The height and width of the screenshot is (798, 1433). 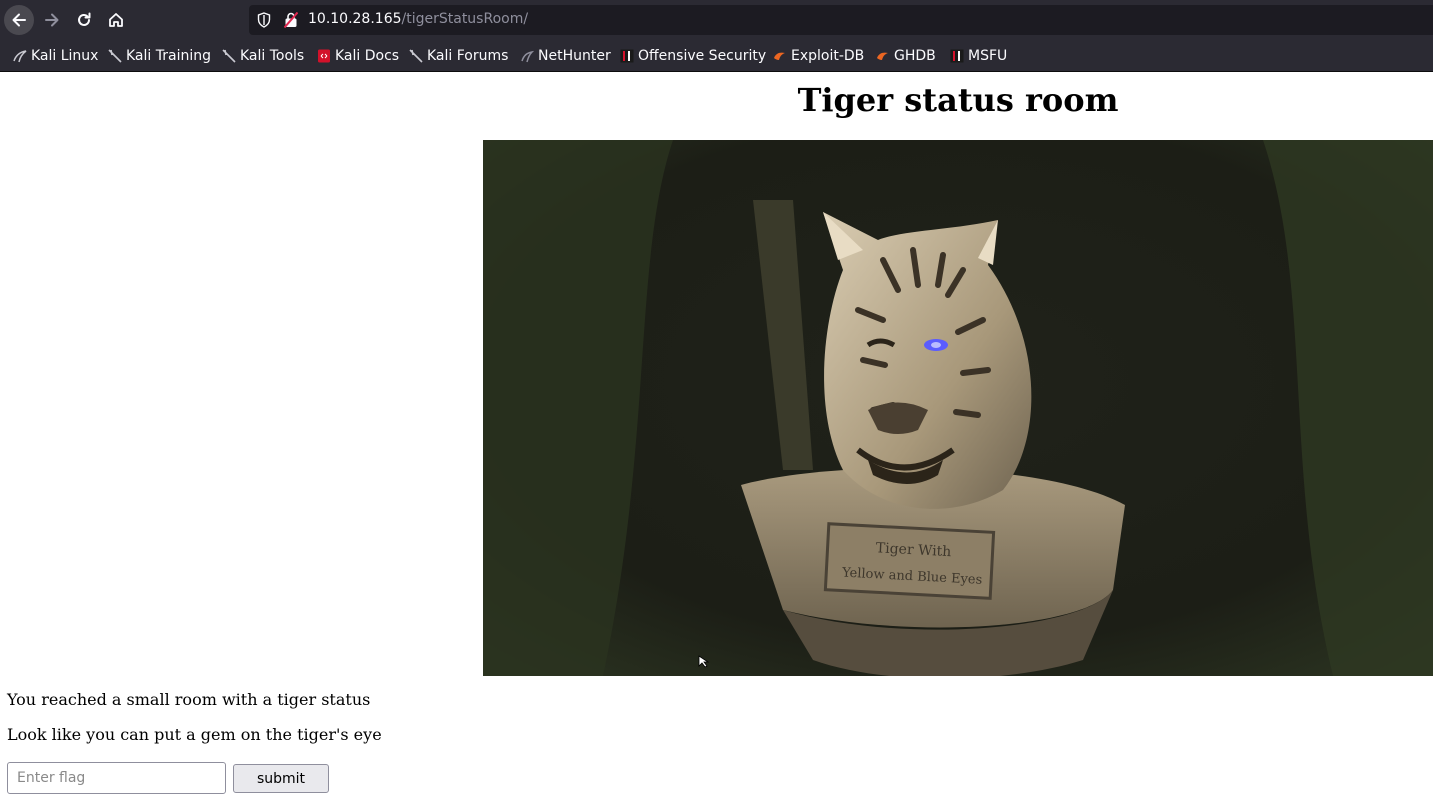 I want to click on bookmark-label: Kali Training, so click(x=168, y=56).